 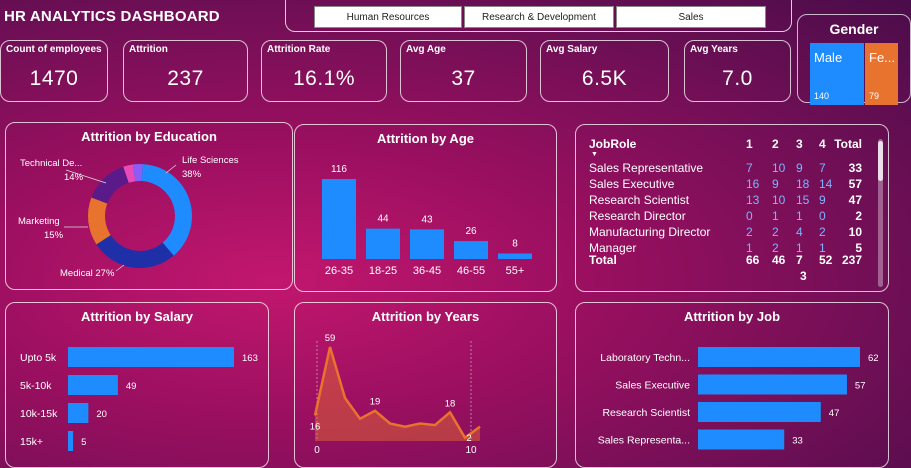 I want to click on matrix-cell-label: Manufacturing Director, so click(x=650, y=232).